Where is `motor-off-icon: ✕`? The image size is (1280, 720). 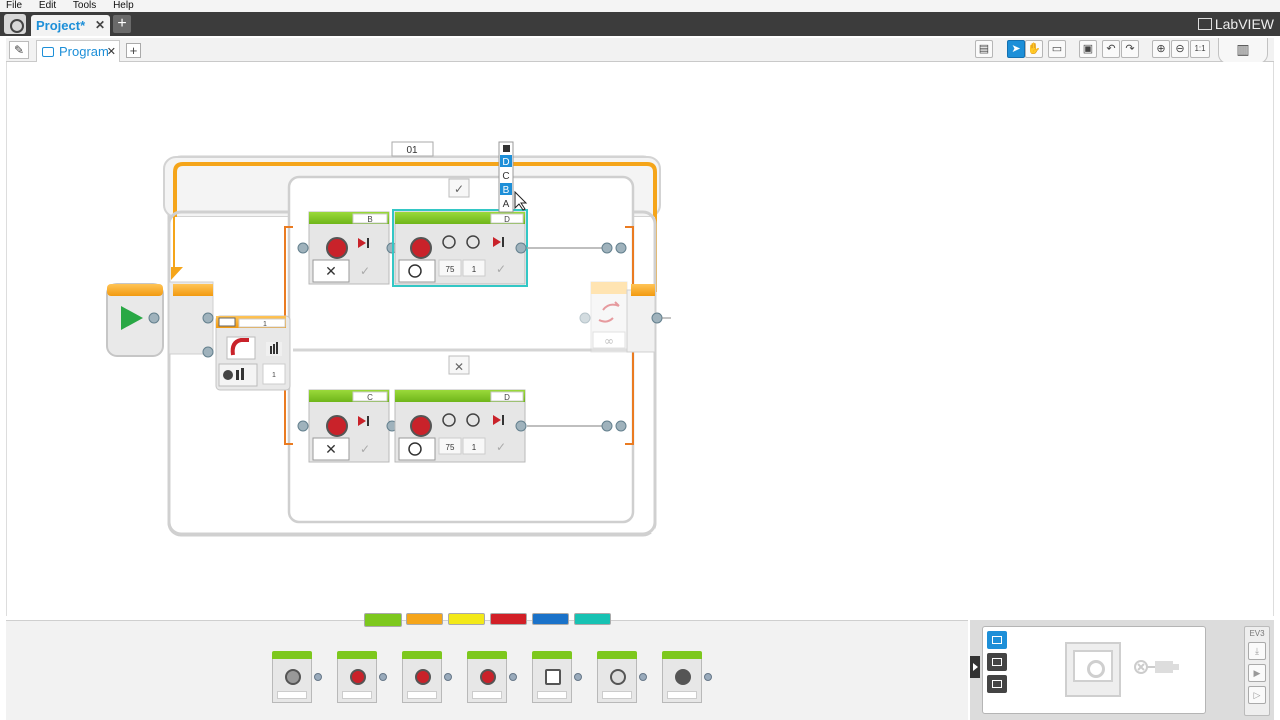
motor-off-icon: ✕ is located at coordinates (331, 272).